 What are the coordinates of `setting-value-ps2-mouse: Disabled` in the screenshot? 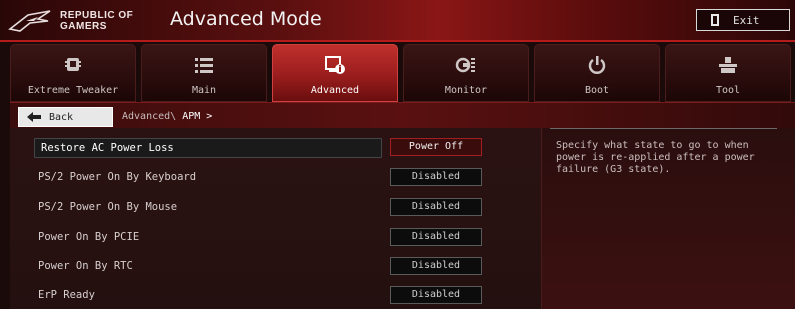 It's located at (436, 207).